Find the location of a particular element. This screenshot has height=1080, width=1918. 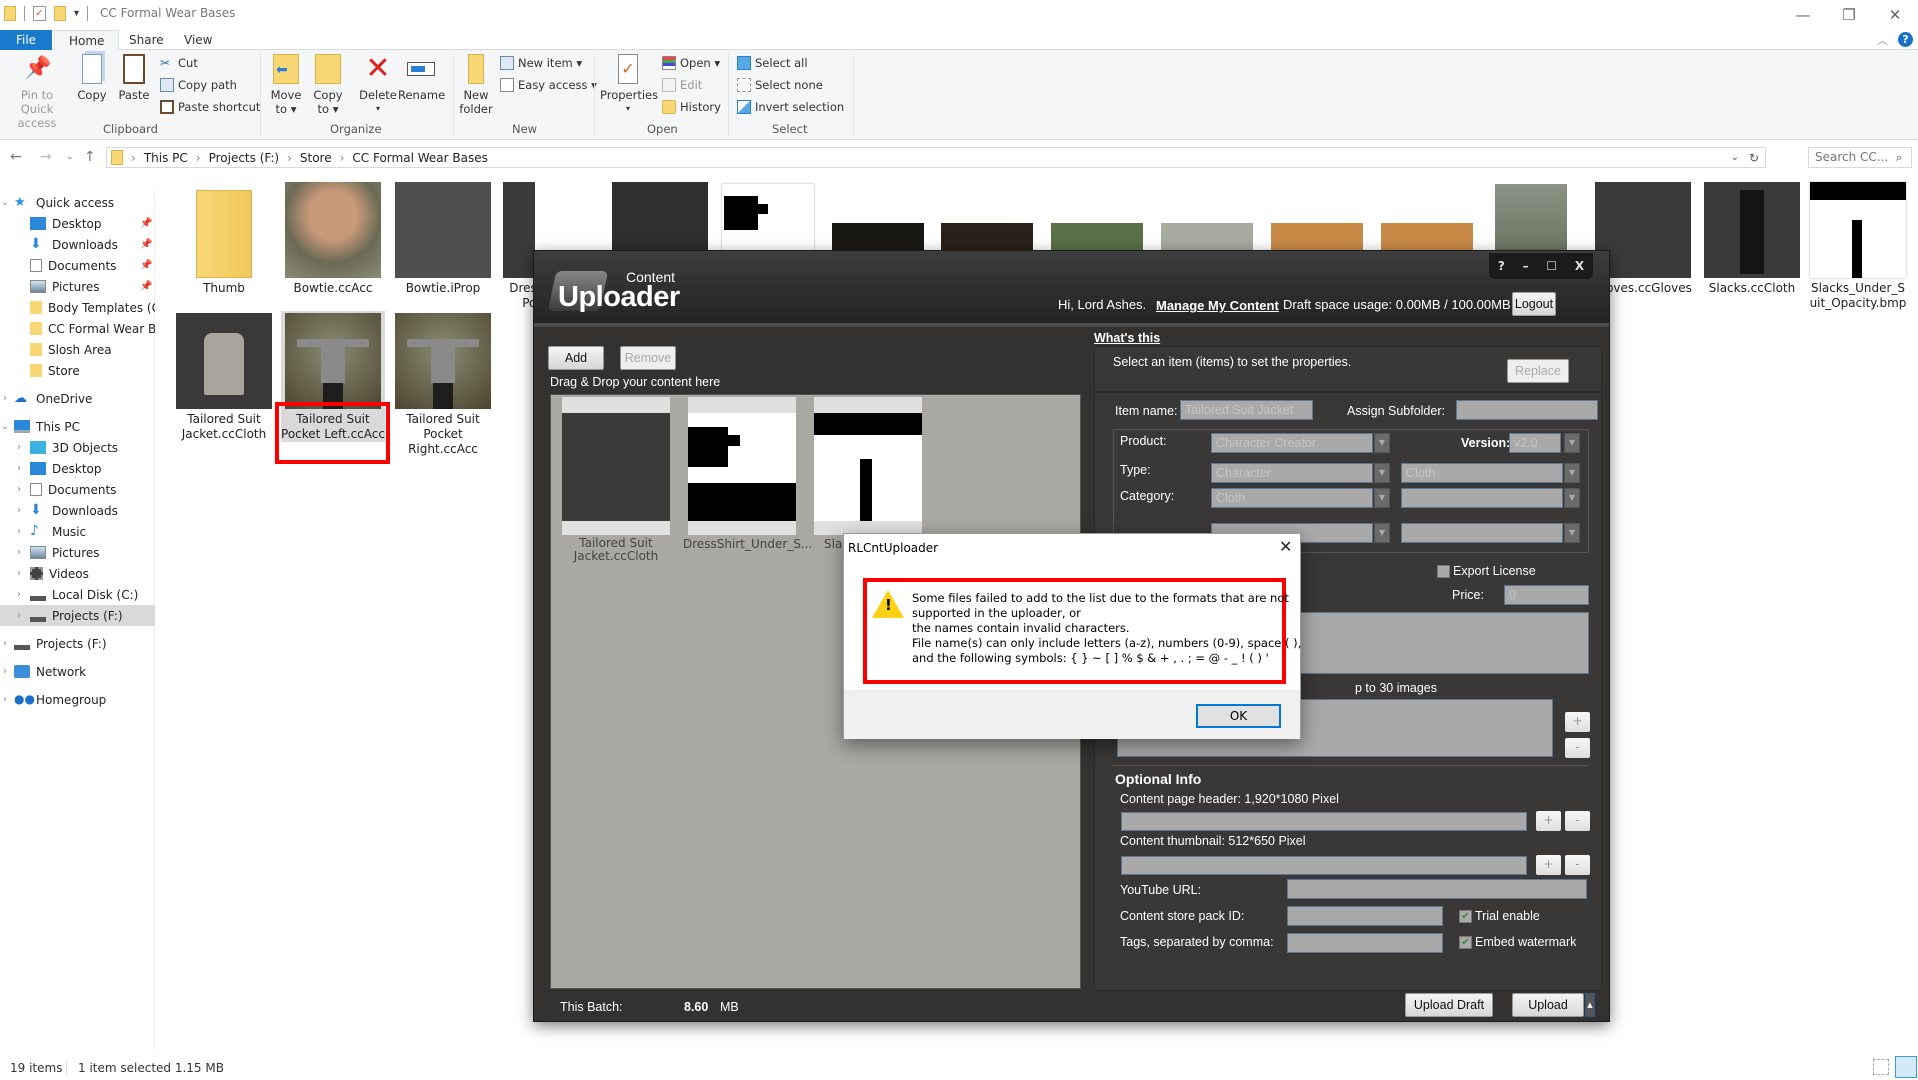

export-license-checkbox is located at coordinates (1443, 571).